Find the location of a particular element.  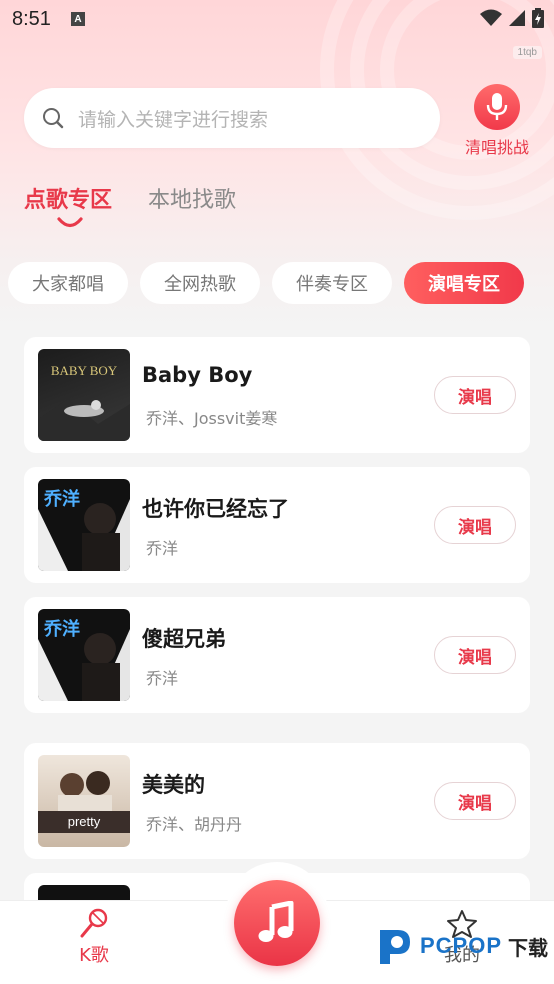

chip-hot-songs: 全网热歌 is located at coordinates (200, 283).